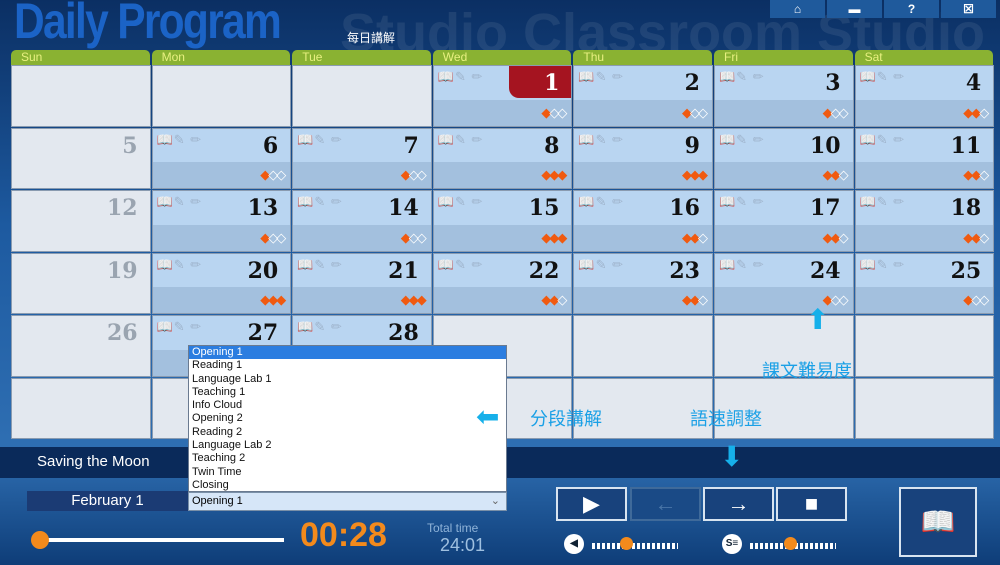 This screenshot has width=1000, height=565. Describe the element at coordinates (347, 485) in the screenshot. I see `segment-option: Closing` at that location.